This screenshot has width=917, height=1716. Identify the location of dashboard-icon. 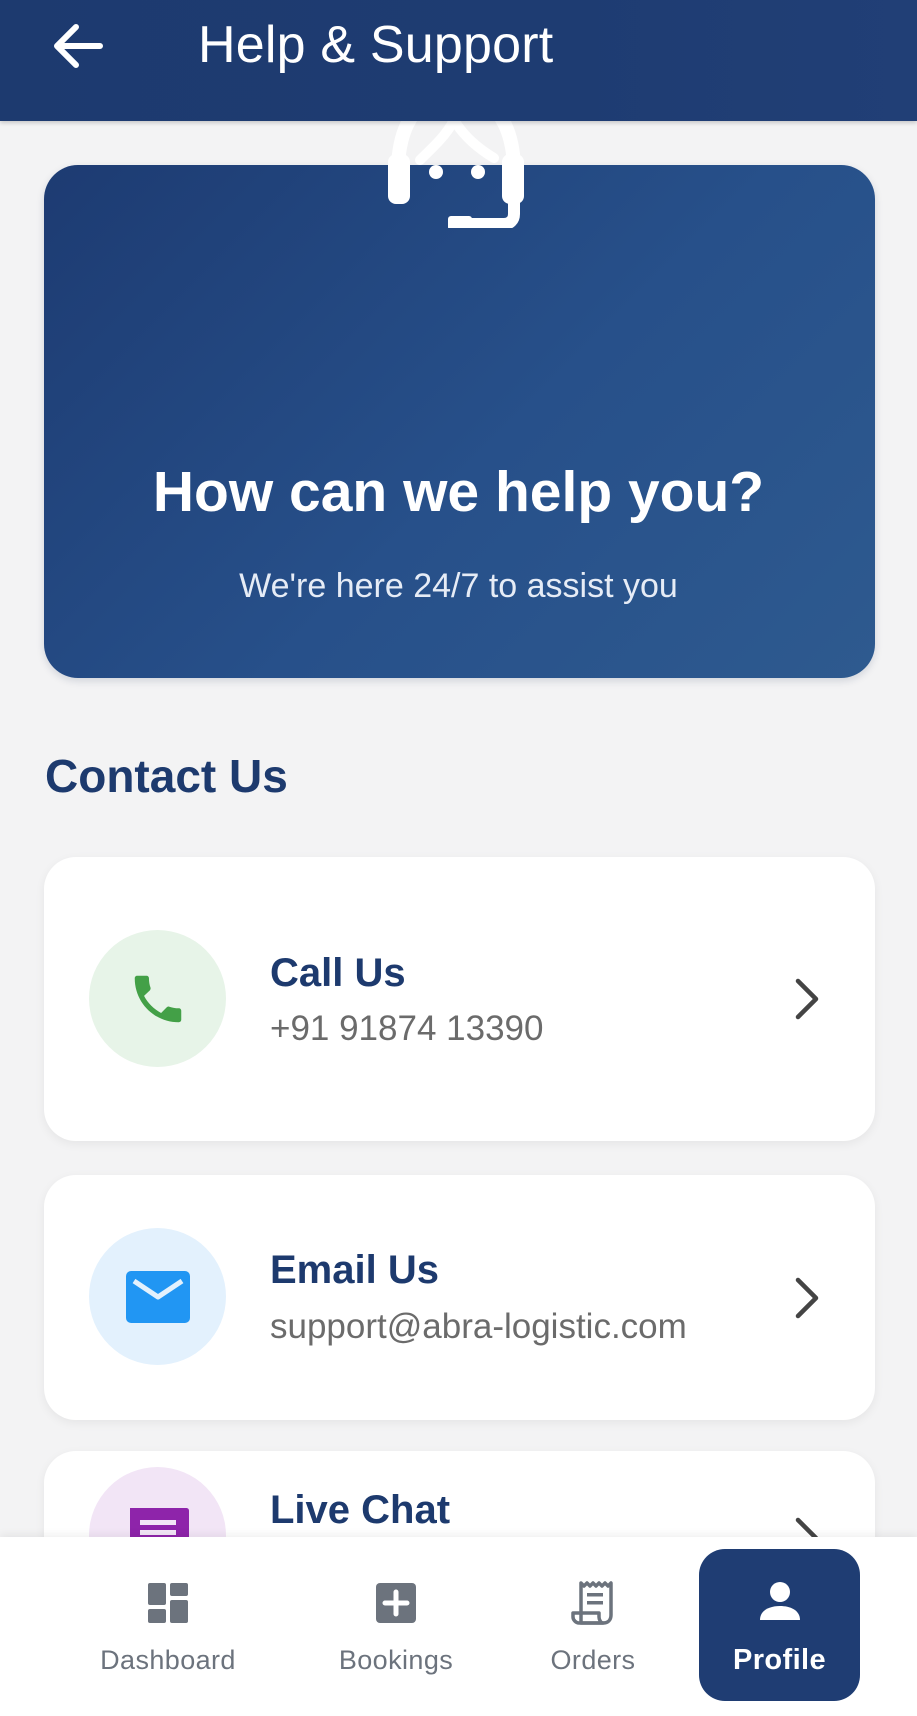
(168, 1603).